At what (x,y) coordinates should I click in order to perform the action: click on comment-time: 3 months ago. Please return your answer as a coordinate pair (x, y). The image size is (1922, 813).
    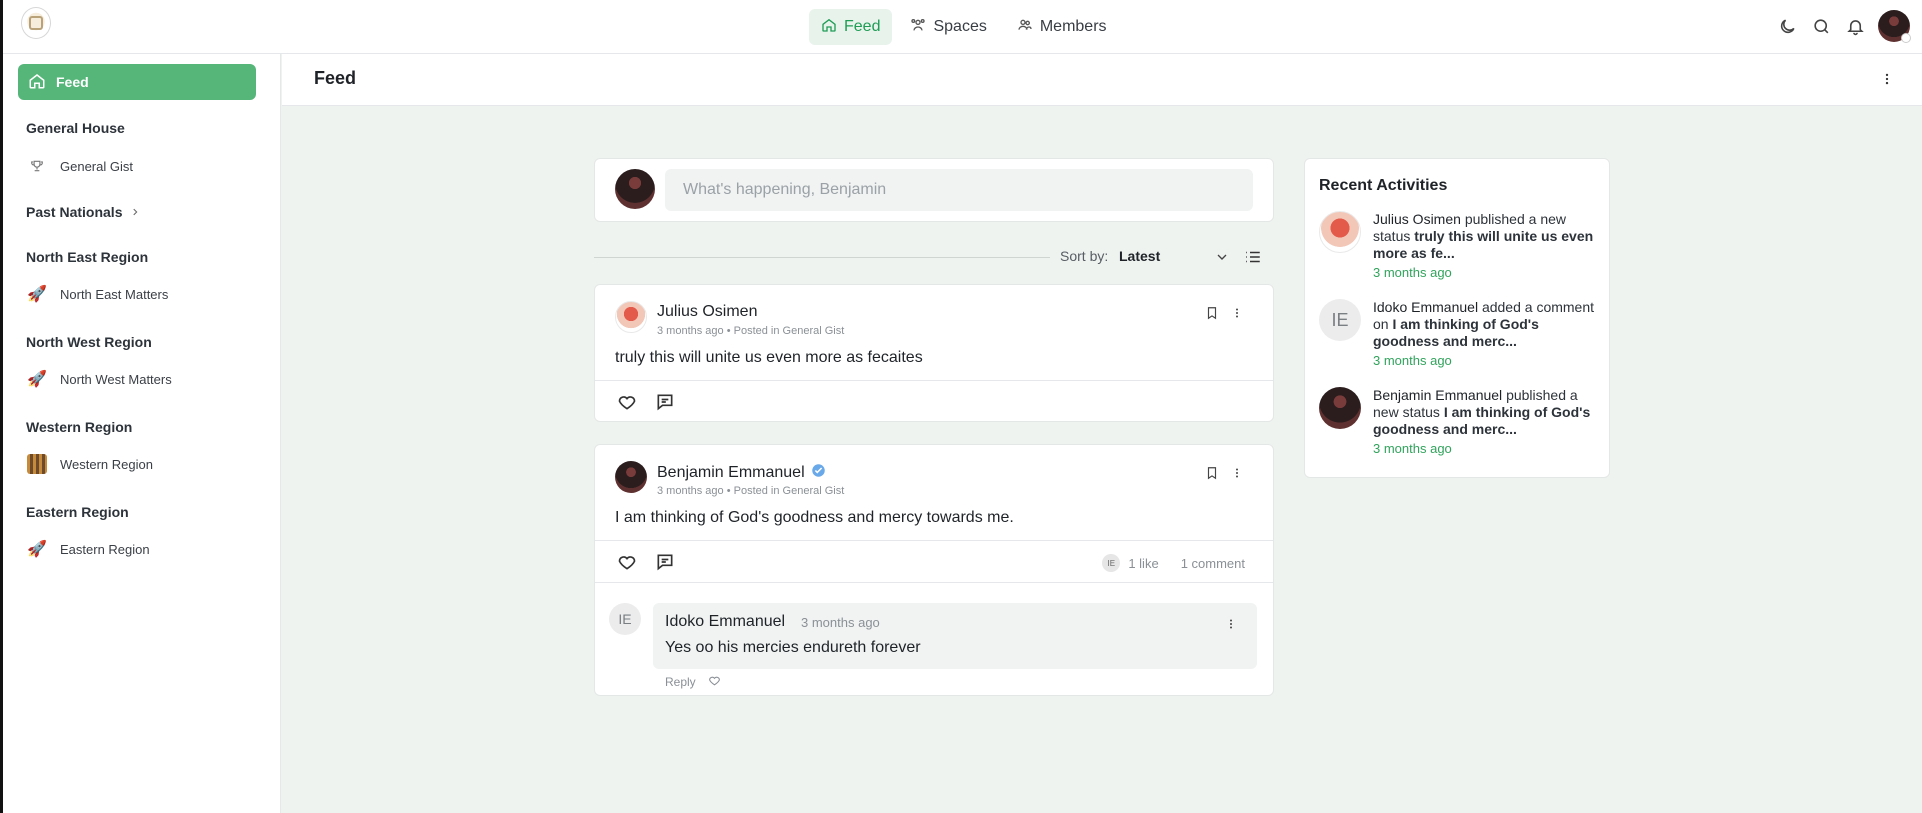
    Looking at the image, I should click on (840, 622).